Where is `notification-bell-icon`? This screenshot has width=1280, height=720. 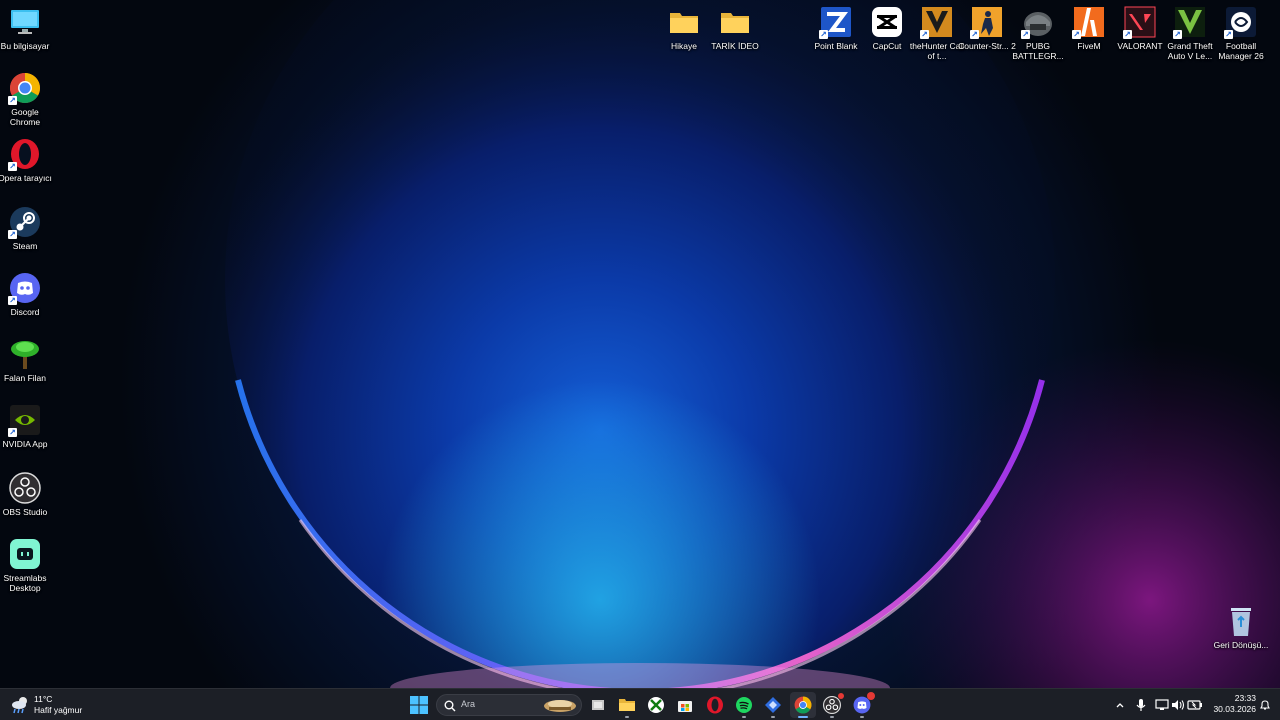
notification-bell-icon is located at coordinates (1265, 705).